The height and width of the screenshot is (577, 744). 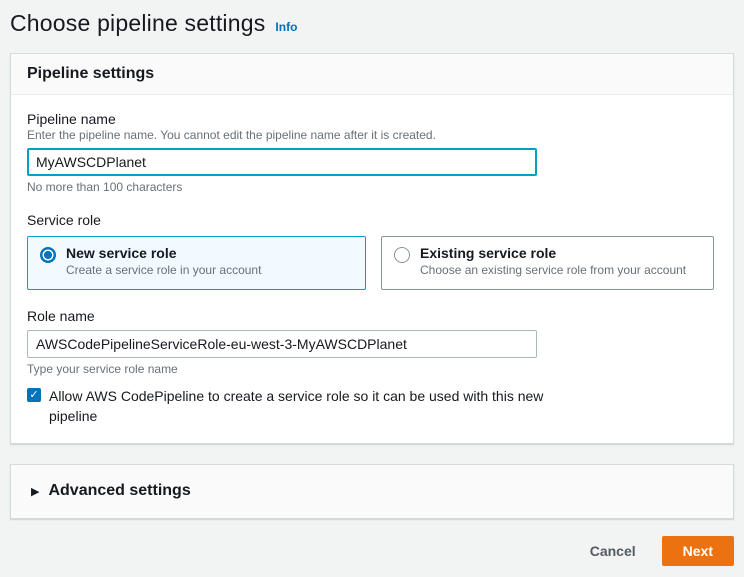 What do you see at coordinates (71, 119) in the screenshot?
I see `pipeline-name-label: Pipeline name` at bounding box center [71, 119].